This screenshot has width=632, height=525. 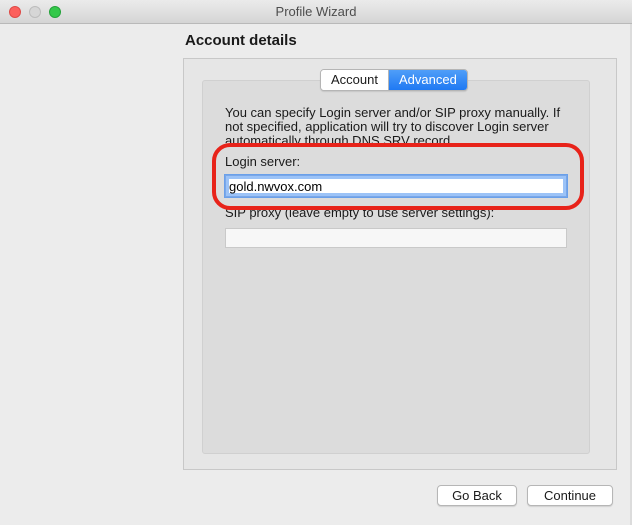 I want to click on title-bar: Profile Wizard, so click(x=316, y=12).